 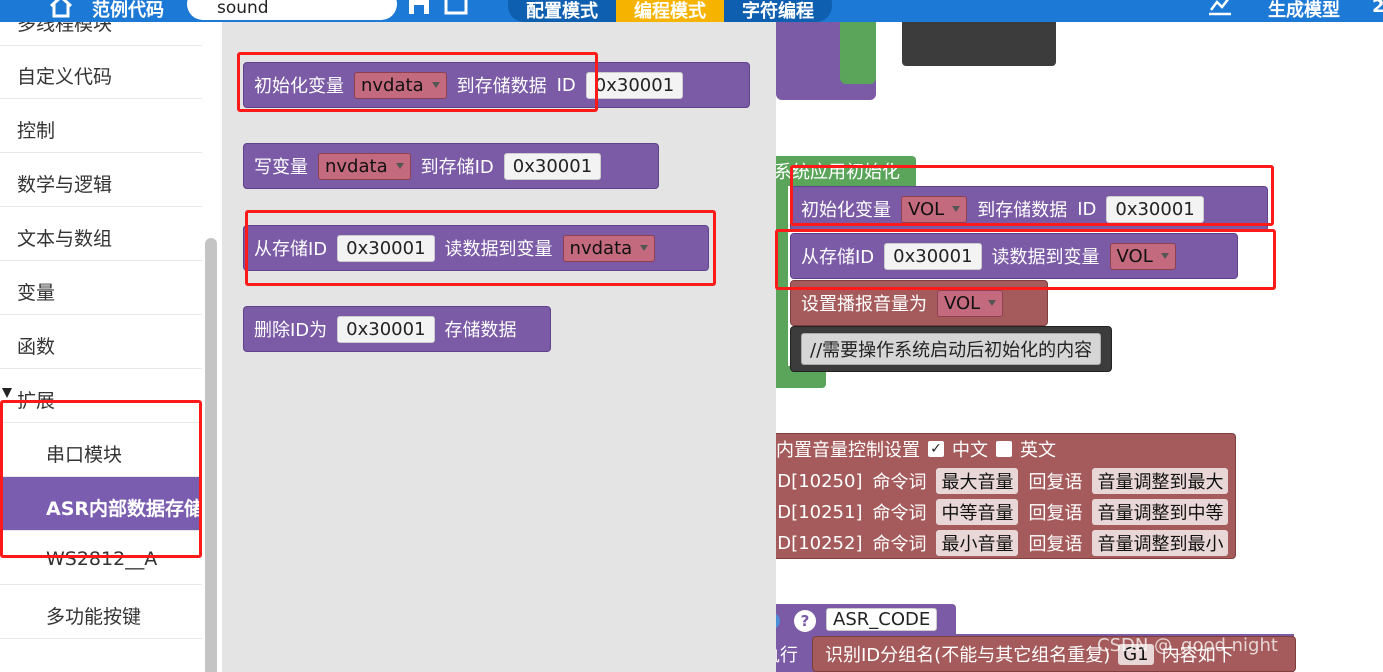 I want to click on volume-row: ID[10250] 命令词 最大音量 回复语 音量调整到最大, so click(x=1002, y=481).